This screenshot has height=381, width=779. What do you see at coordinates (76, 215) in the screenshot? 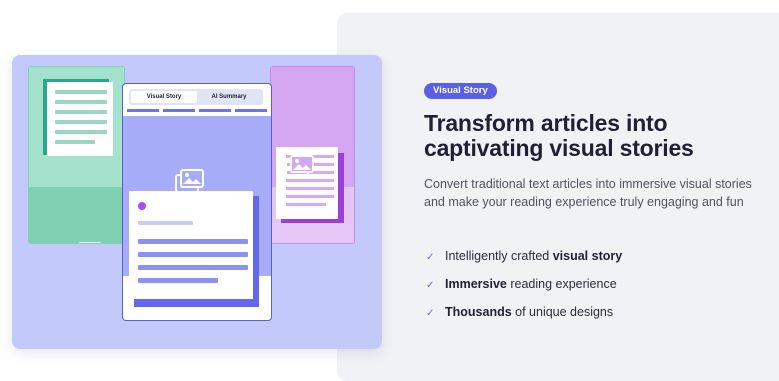
I see `green-card-bottom` at bounding box center [76, 215].